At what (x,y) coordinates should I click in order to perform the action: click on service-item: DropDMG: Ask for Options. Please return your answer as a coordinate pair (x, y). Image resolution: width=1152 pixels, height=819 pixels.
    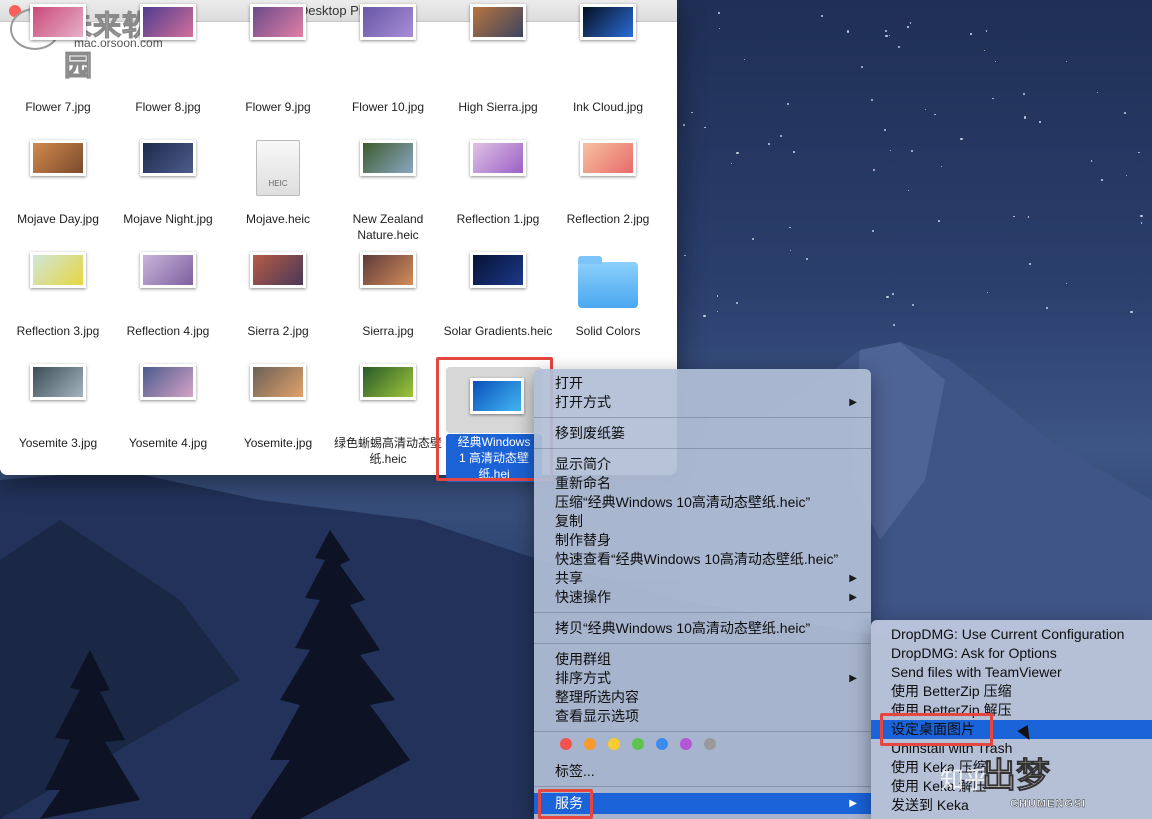
    Looking at the image, I should click on (1011, 653).